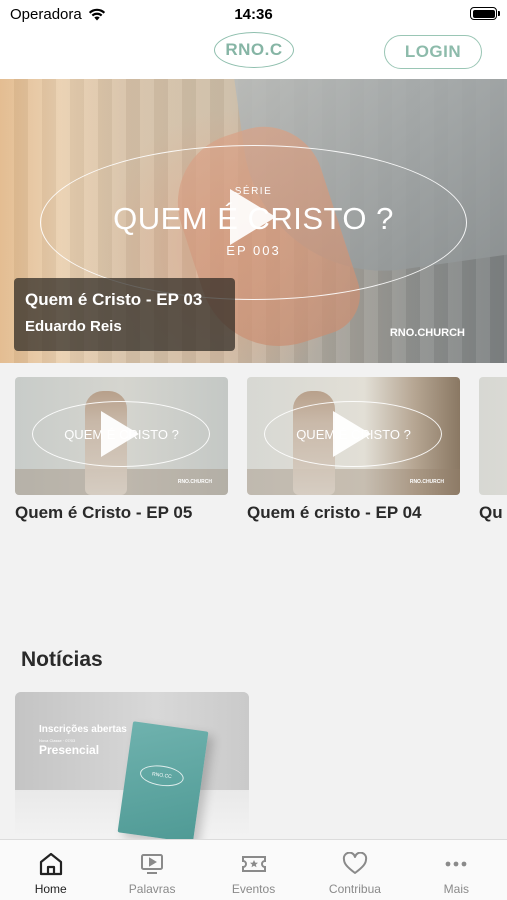  Describe the element at coordinates (124, 314) in the screenshot. I see `hero-caption-card: Quem é Cristo - EP 03 Eduardo Reis` at that location.